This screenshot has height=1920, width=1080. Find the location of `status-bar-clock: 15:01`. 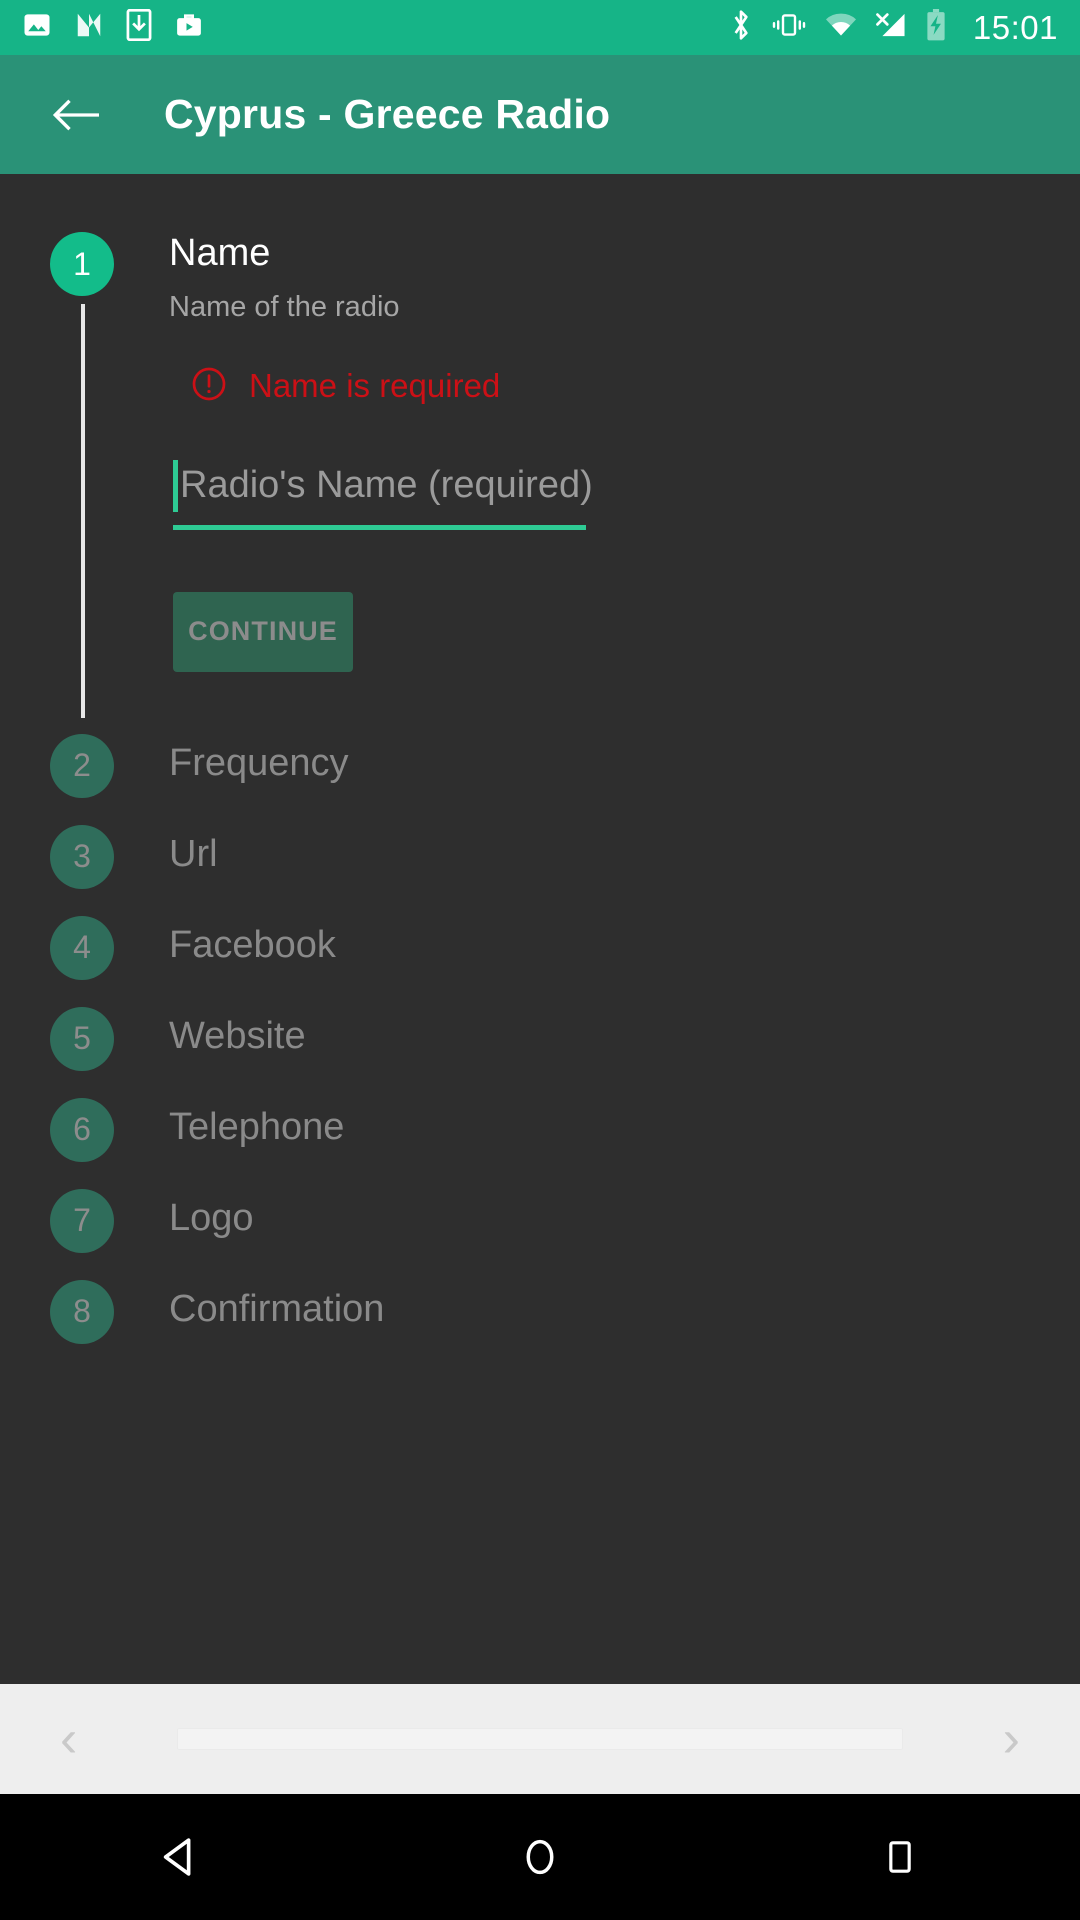

status-bar-clock: 15:01 is located at coordinates (1015, 27).